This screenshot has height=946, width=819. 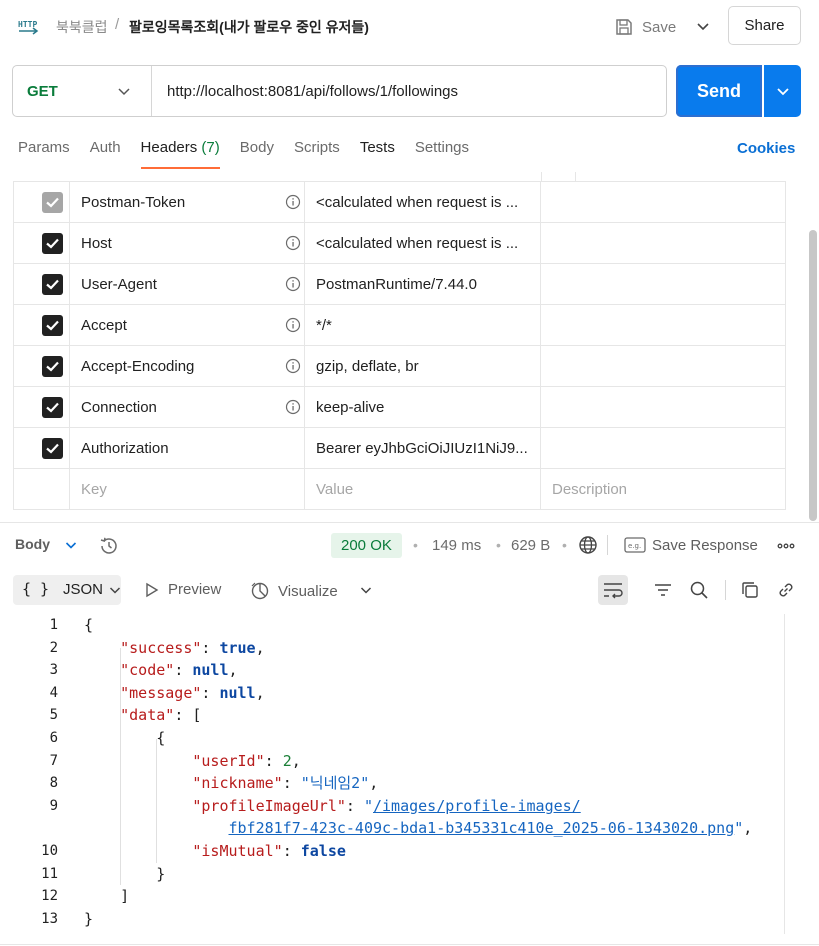 I want to click on new-value-input: Value, so click(x=426, y=489).